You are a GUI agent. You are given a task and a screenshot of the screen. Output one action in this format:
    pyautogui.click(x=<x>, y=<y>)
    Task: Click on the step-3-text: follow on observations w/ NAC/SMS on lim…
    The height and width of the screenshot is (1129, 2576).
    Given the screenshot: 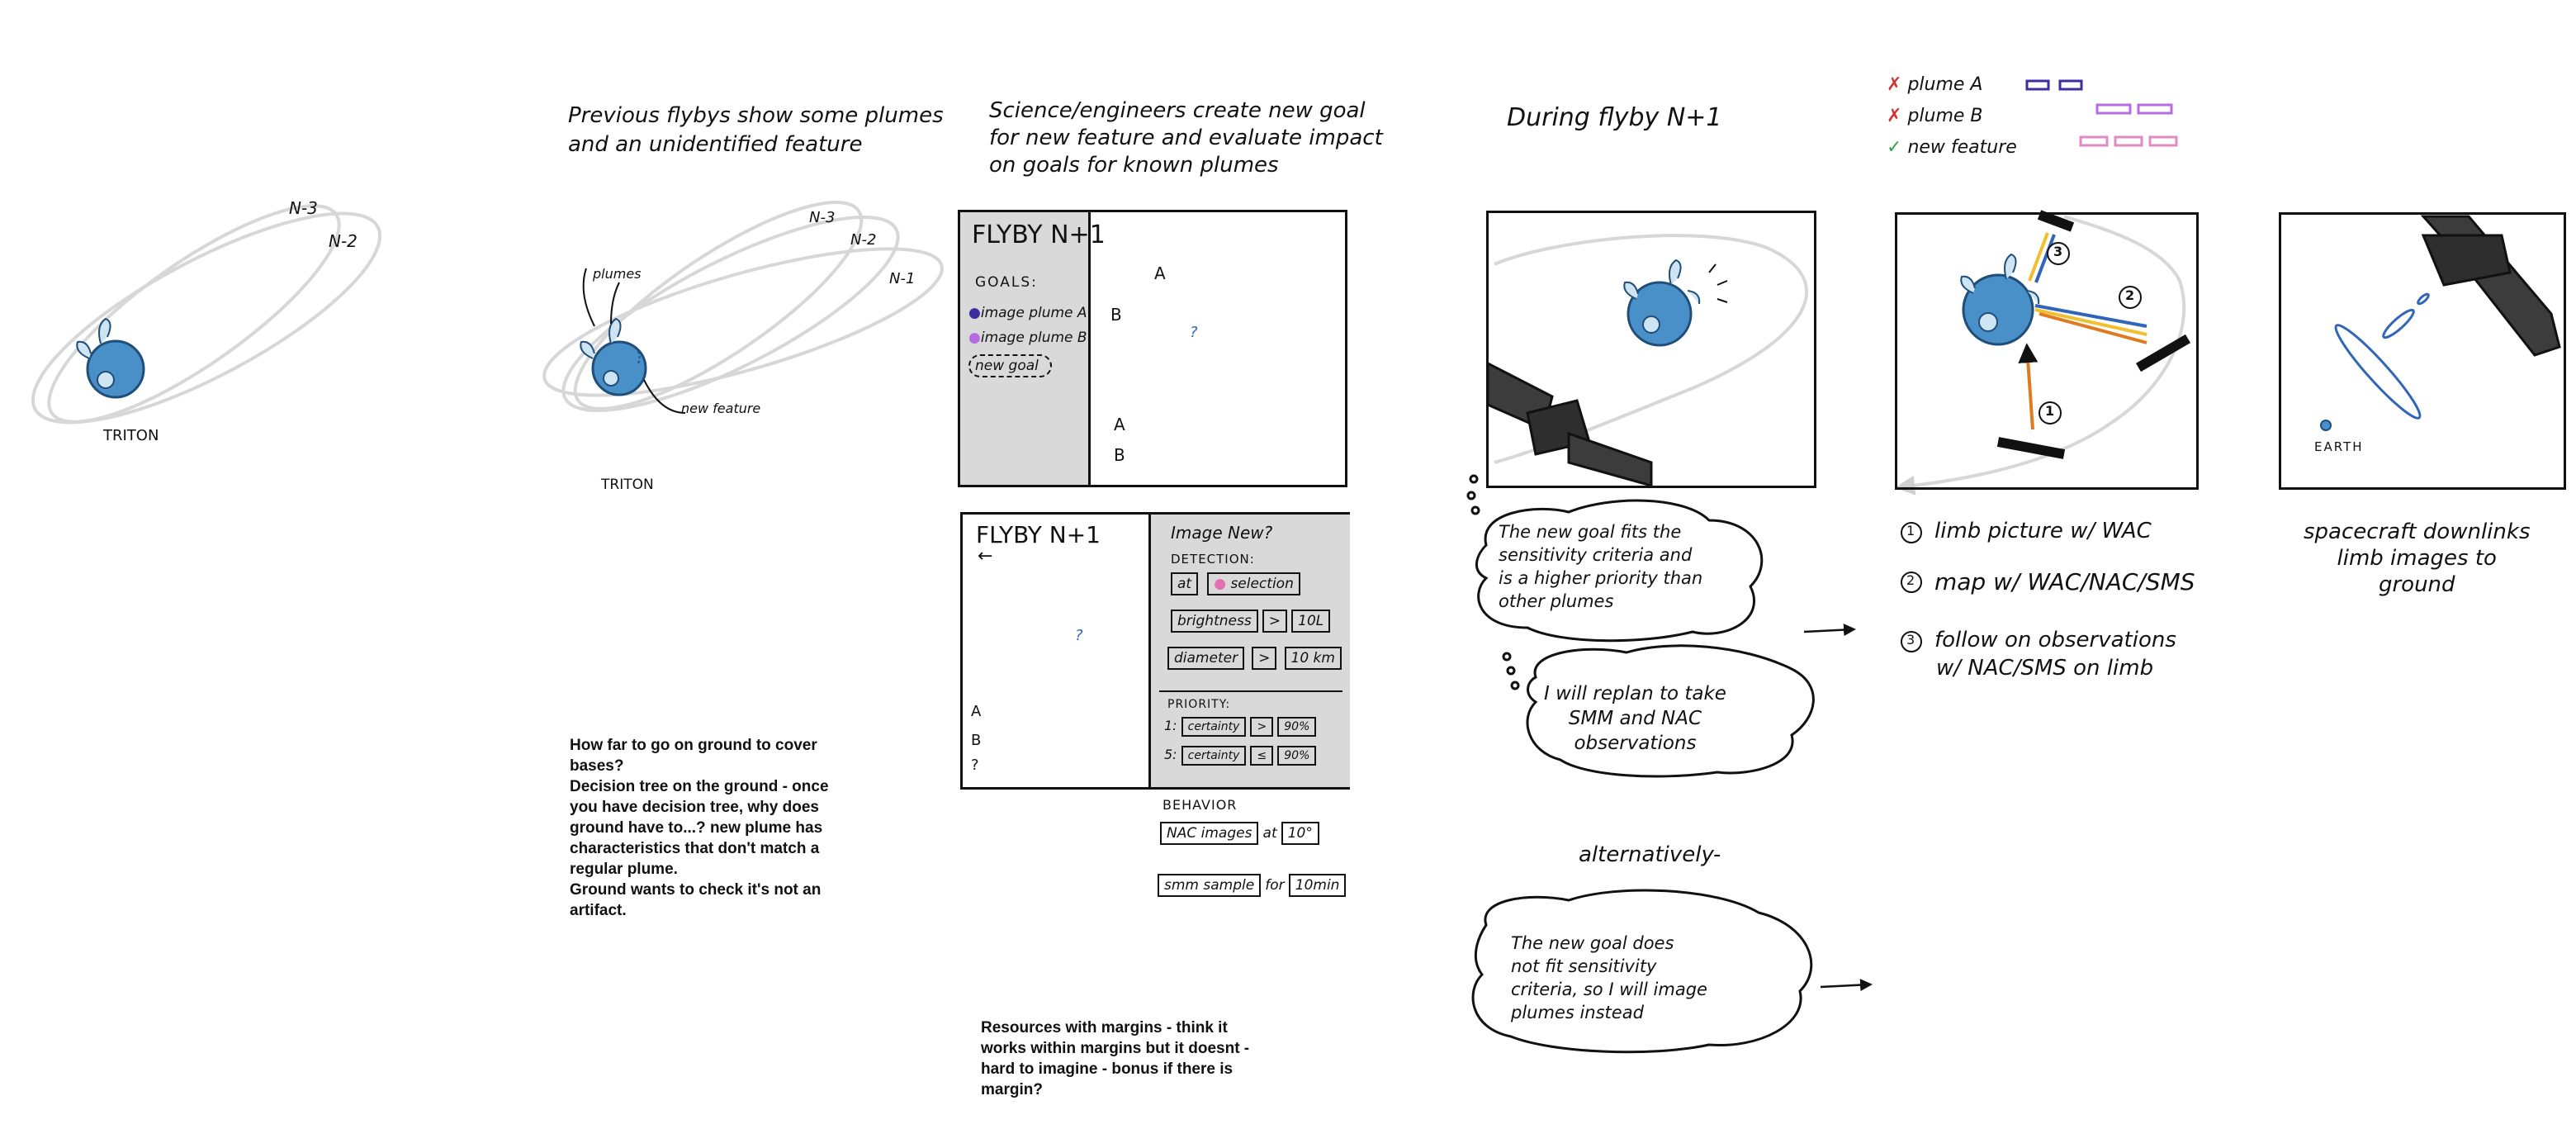 What is the action you would take?
    pyautogui.click(x=2055, y=654)
    